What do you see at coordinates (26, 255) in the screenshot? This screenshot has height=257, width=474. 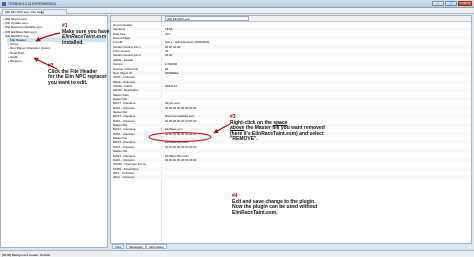 I see `status-text: [00:00] Background Loader: finished` at bounding box center [26, 255].